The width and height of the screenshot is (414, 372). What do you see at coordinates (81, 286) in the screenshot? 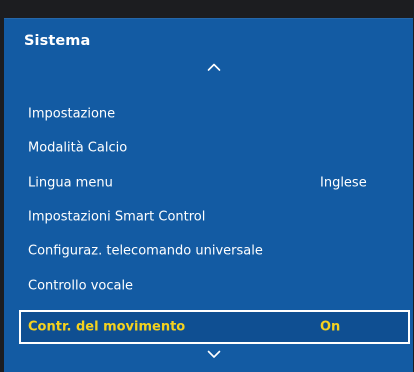
I see `menu-item-label: Controllo vocale` at bounding box center [81, 286].